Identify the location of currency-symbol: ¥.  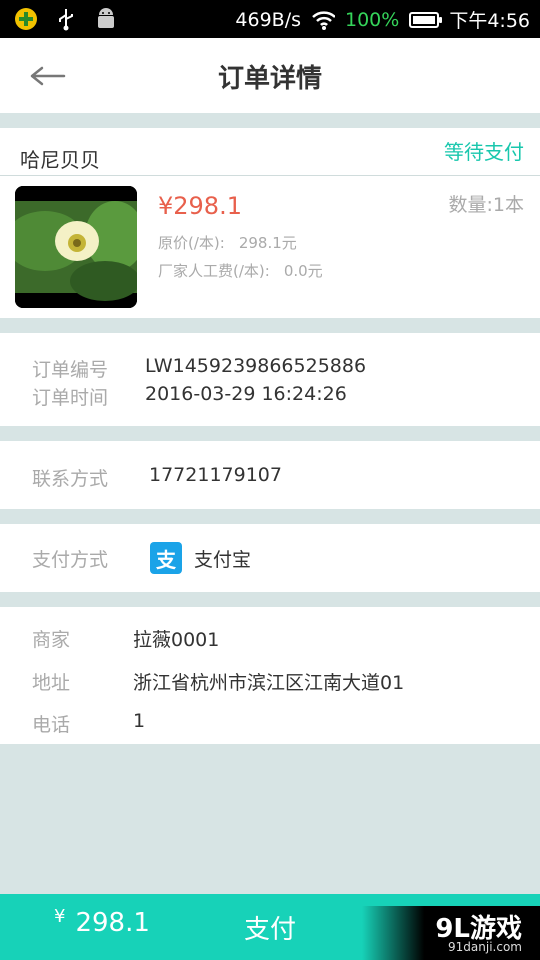
(60, 916).